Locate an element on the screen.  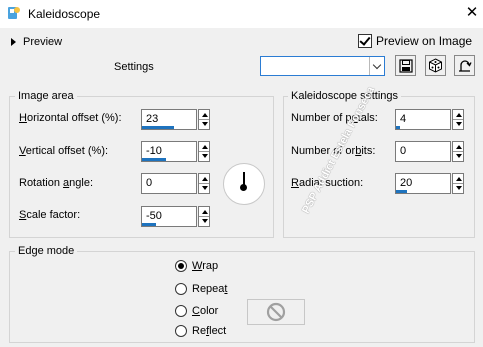
edge-mode-reflect-radio: Reflect is located at coordinates (200, 331).